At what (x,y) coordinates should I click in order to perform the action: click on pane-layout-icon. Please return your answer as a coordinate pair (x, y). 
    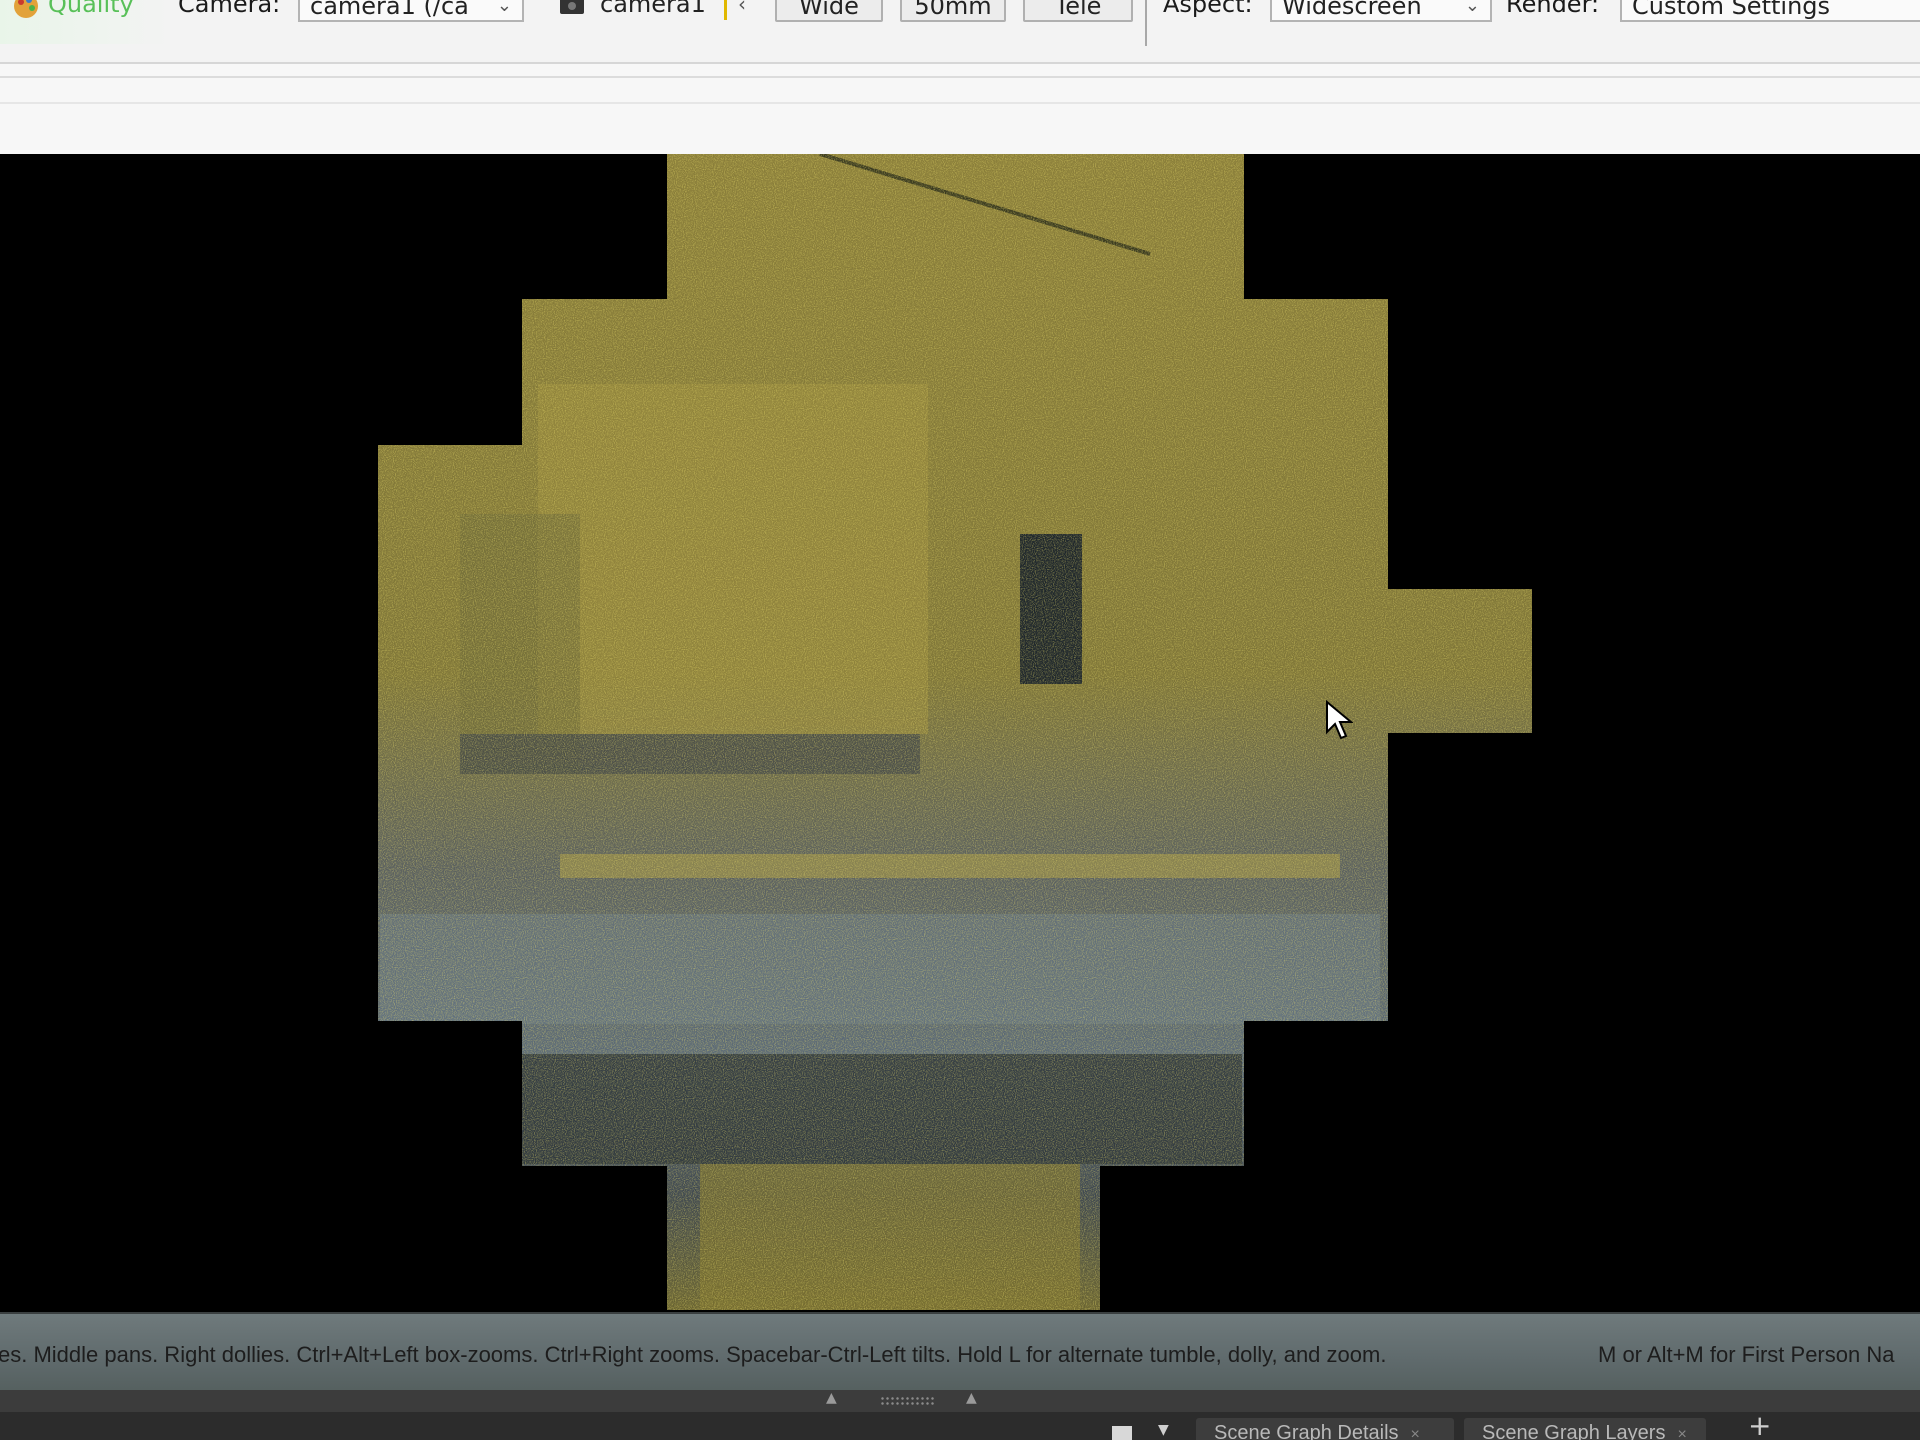
    Looking at the image, I should click on (1122, 1433).